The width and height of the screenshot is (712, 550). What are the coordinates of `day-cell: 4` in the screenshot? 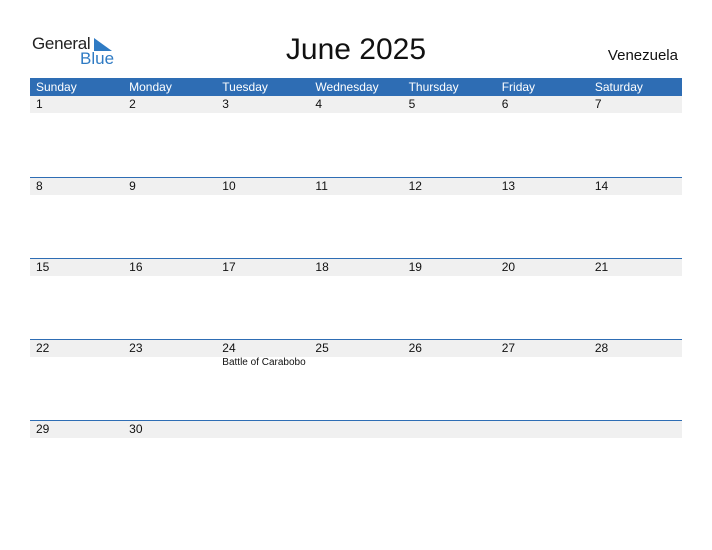 It's located at (319, 104).